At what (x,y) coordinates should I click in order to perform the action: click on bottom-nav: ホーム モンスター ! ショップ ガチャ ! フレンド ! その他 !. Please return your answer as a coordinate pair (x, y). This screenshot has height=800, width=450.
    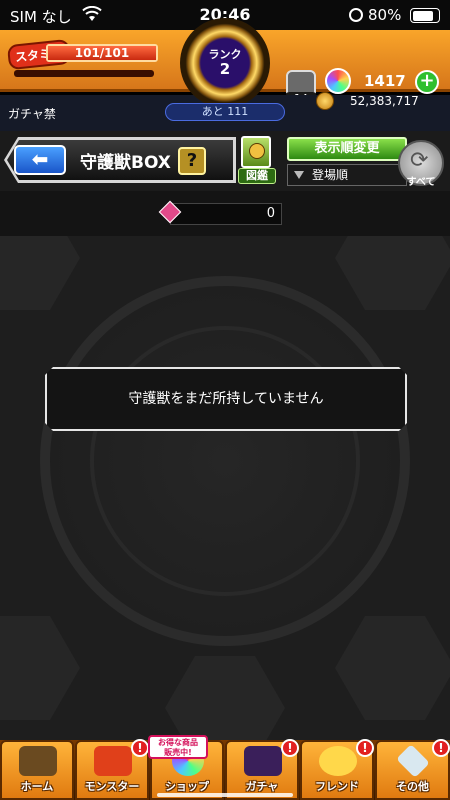
    Looking at the image, I should click on (225, 769).